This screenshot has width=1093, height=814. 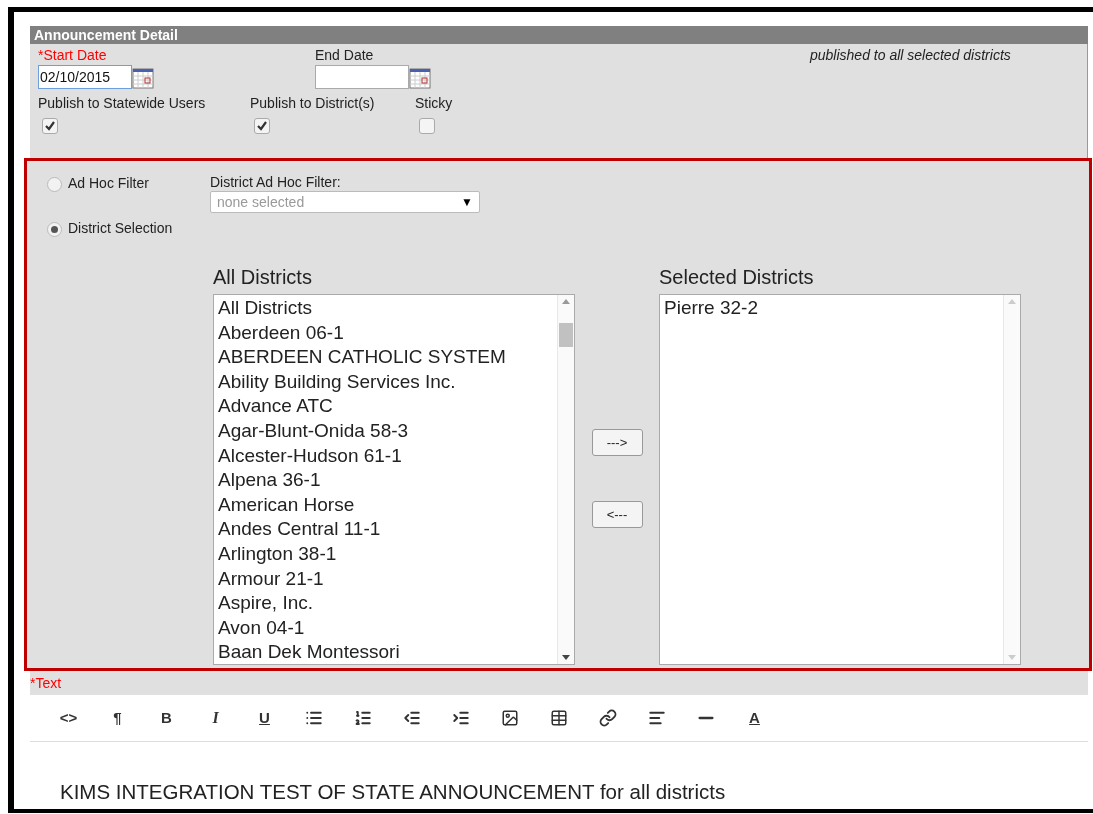 I want to click on list-heading: Selected Districts, so click(x=737, y=277).